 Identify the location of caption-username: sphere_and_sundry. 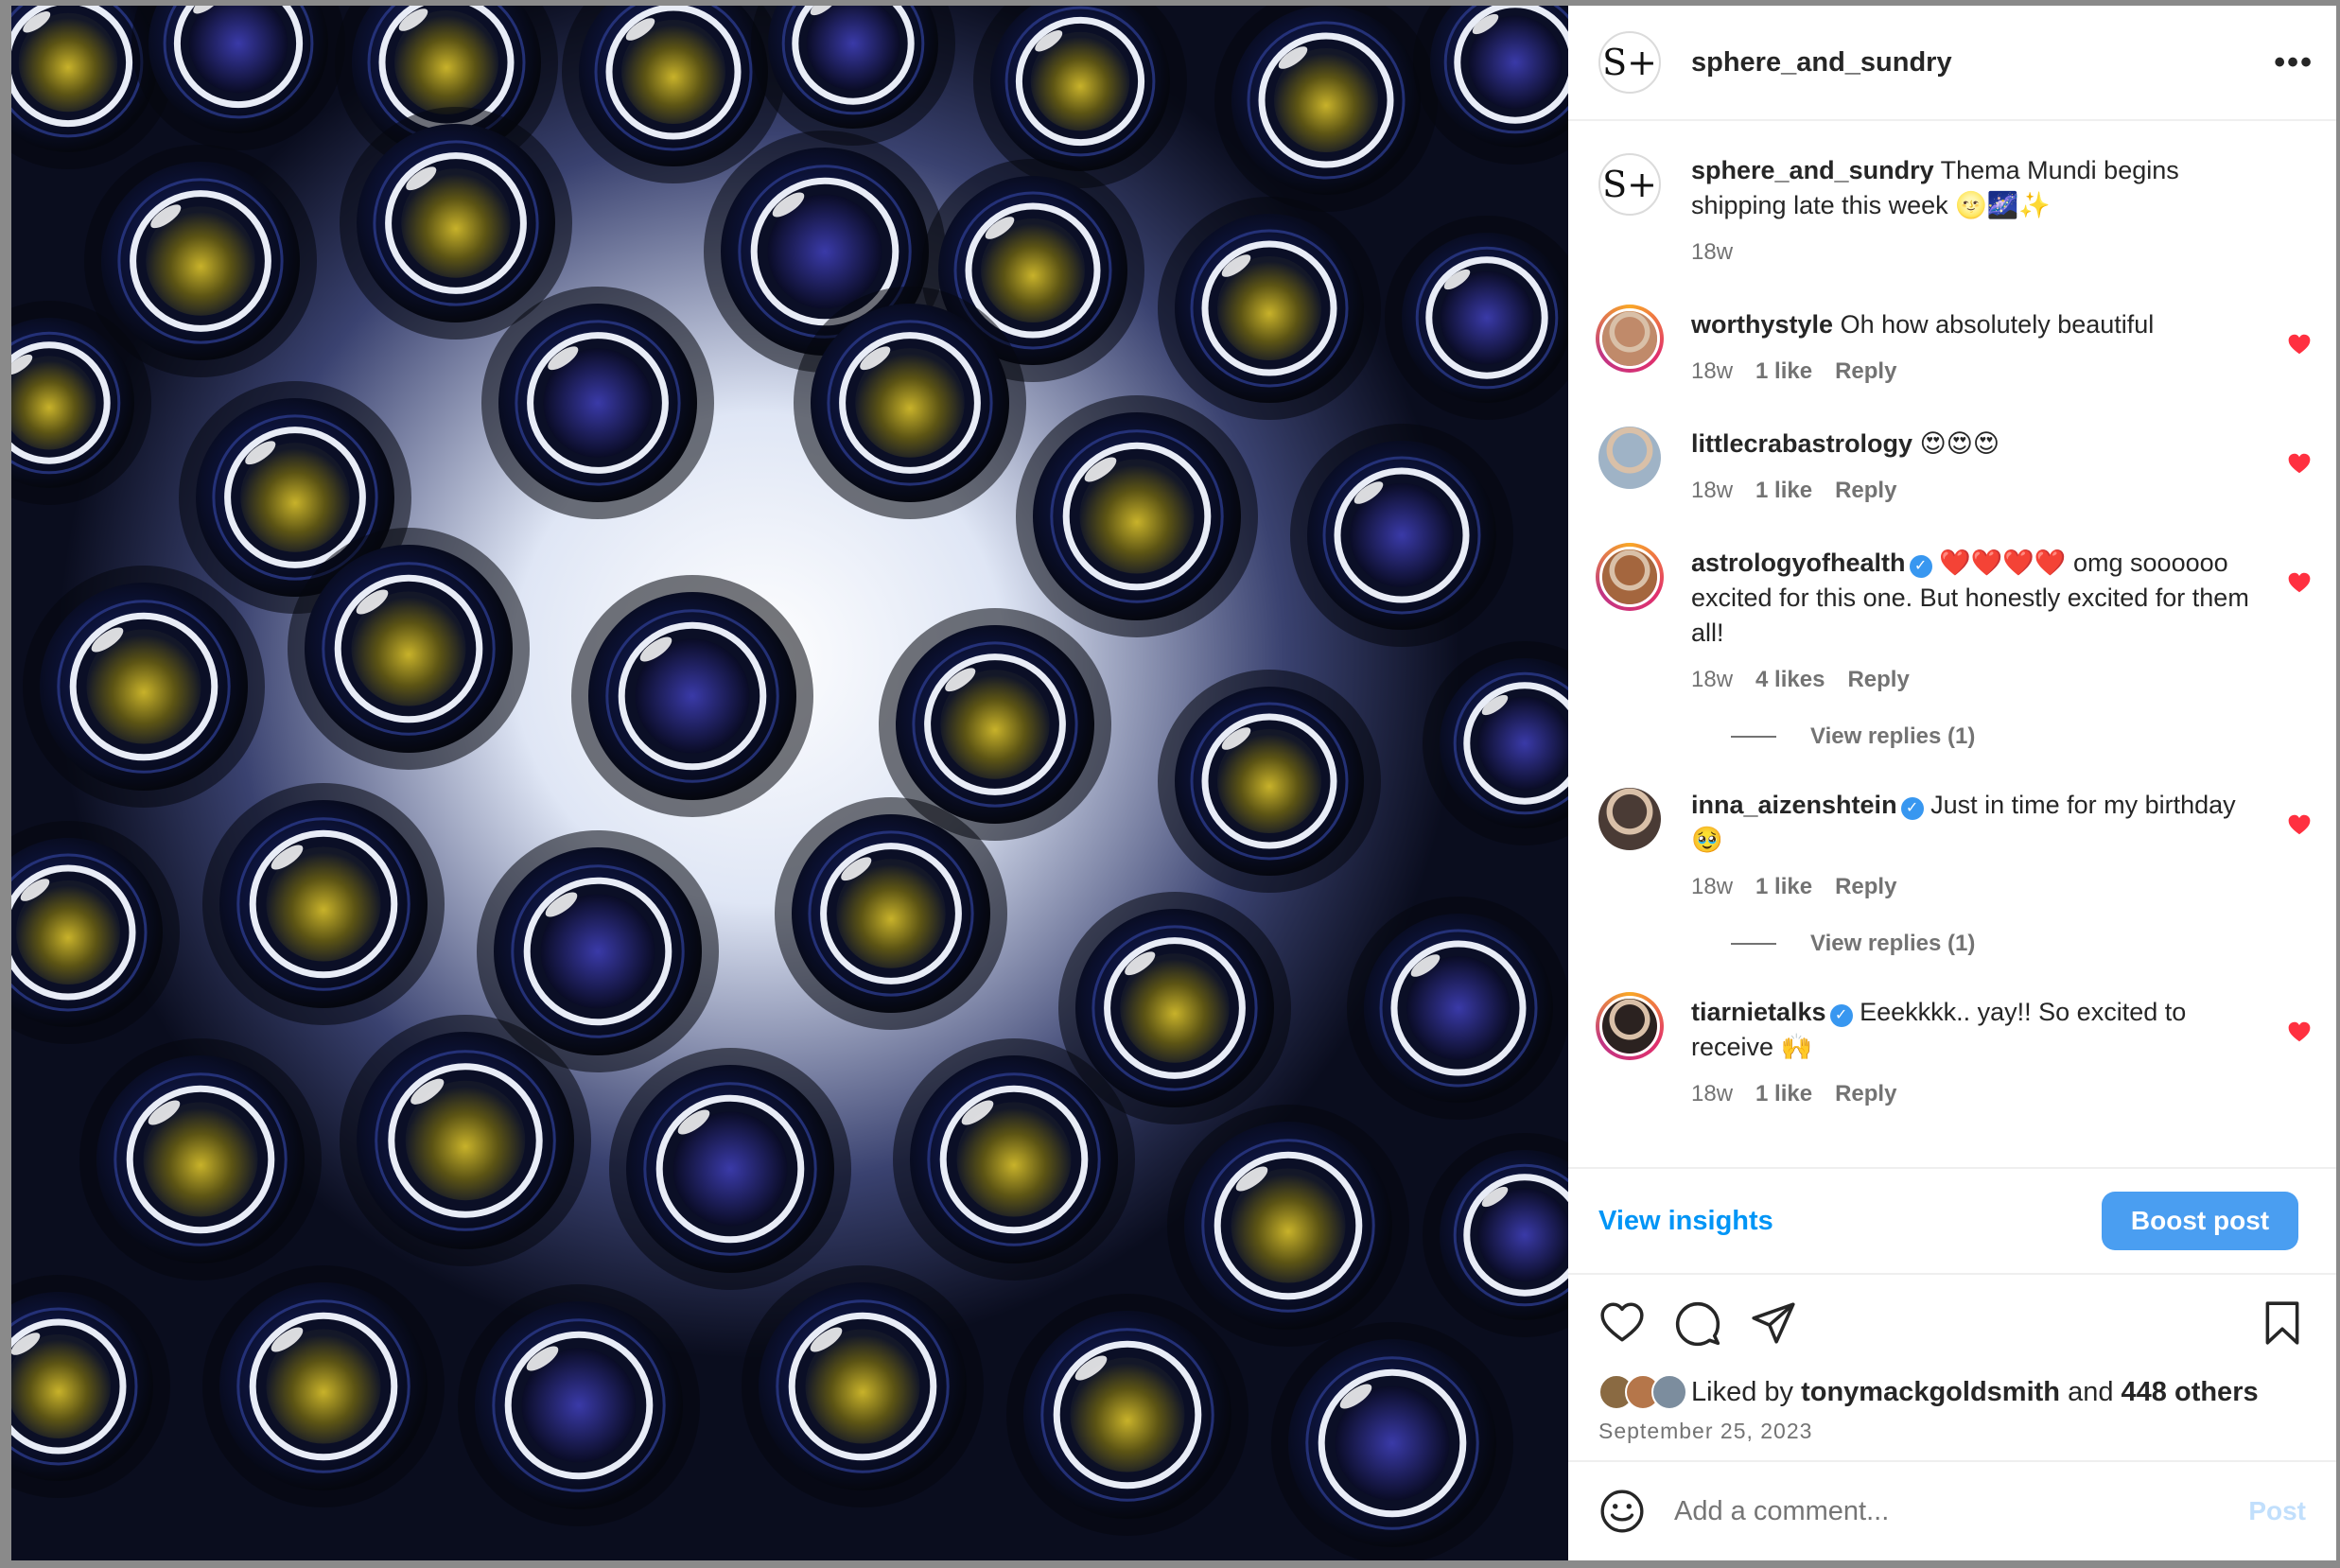
(1813, 170).